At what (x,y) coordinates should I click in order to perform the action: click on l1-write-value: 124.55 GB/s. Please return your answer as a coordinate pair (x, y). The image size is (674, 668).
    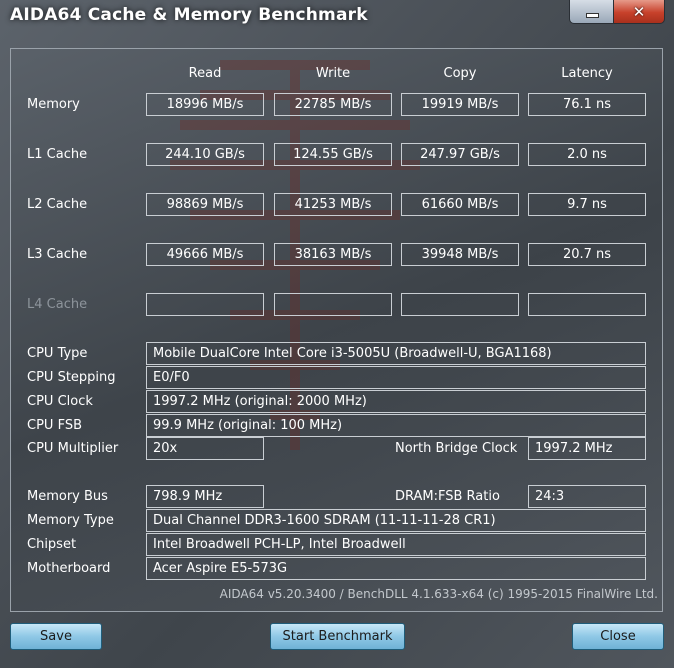
    Looking at the image, I should click on (333, 154).